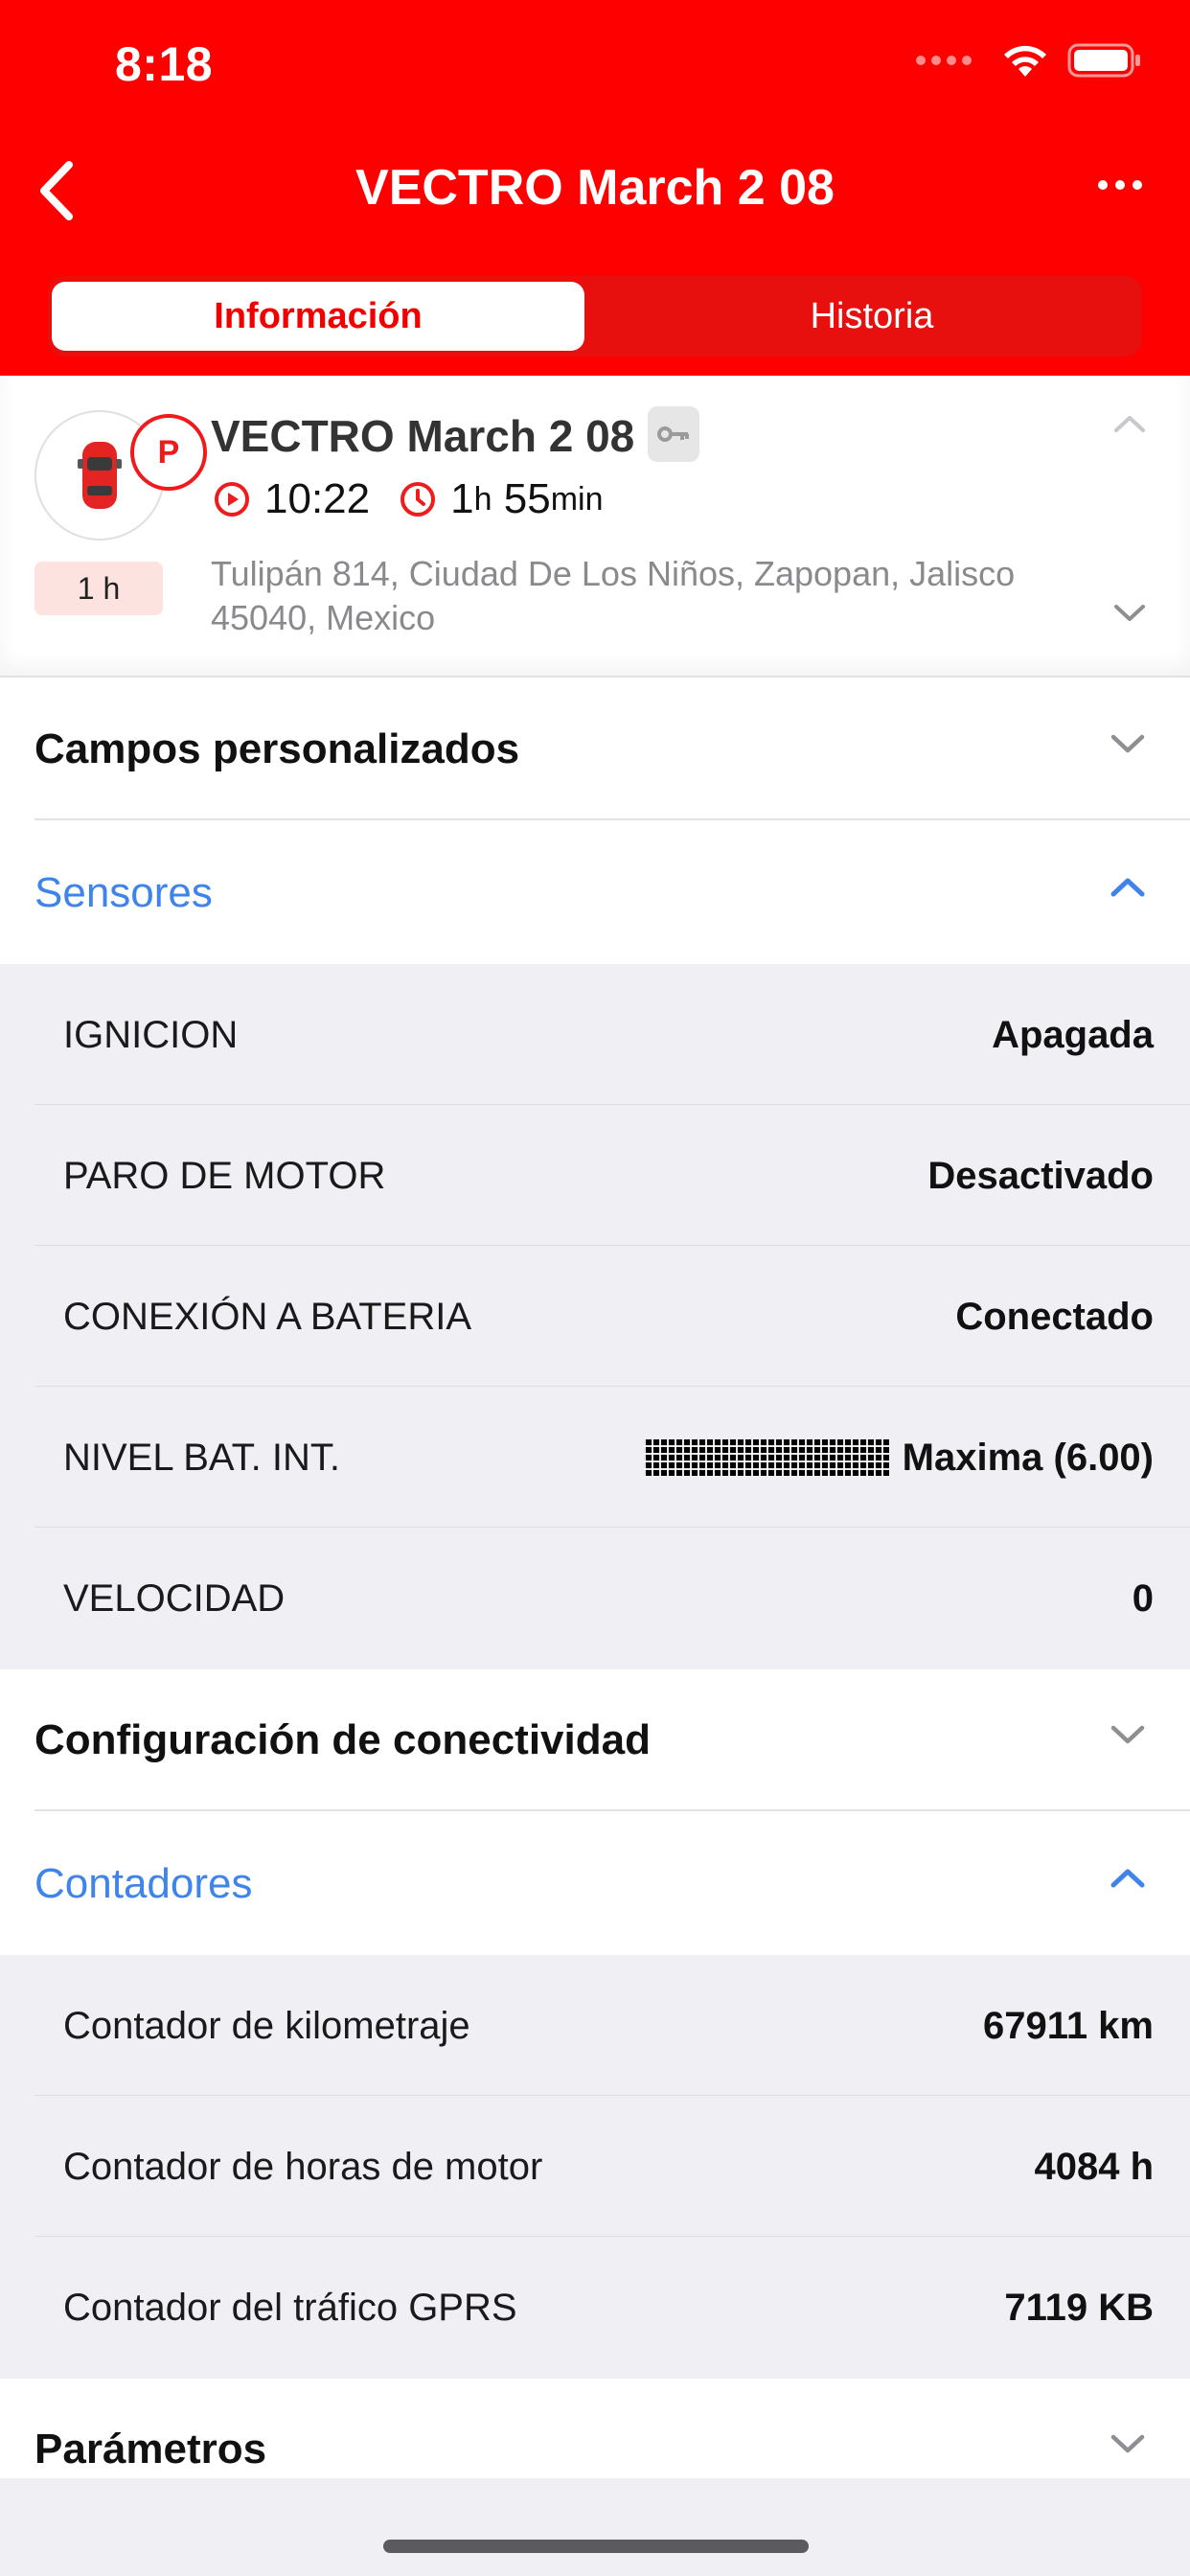 The image size is (1190, 2576). I want to click on section-connectivity: Configuración de conectividad, so click(595, 1740).